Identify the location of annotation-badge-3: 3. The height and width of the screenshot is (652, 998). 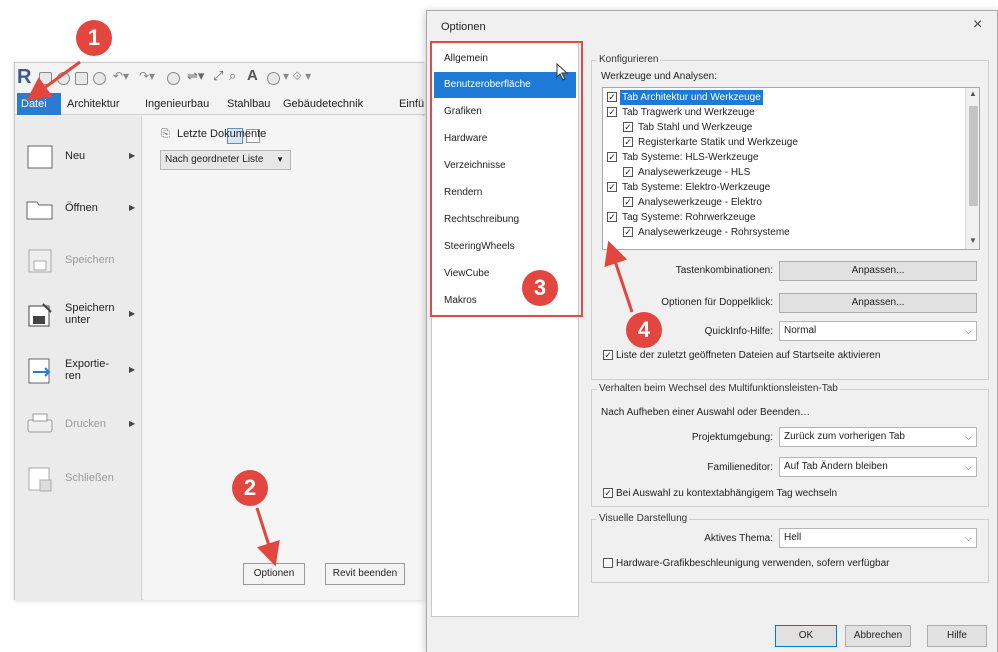
(540, 288).